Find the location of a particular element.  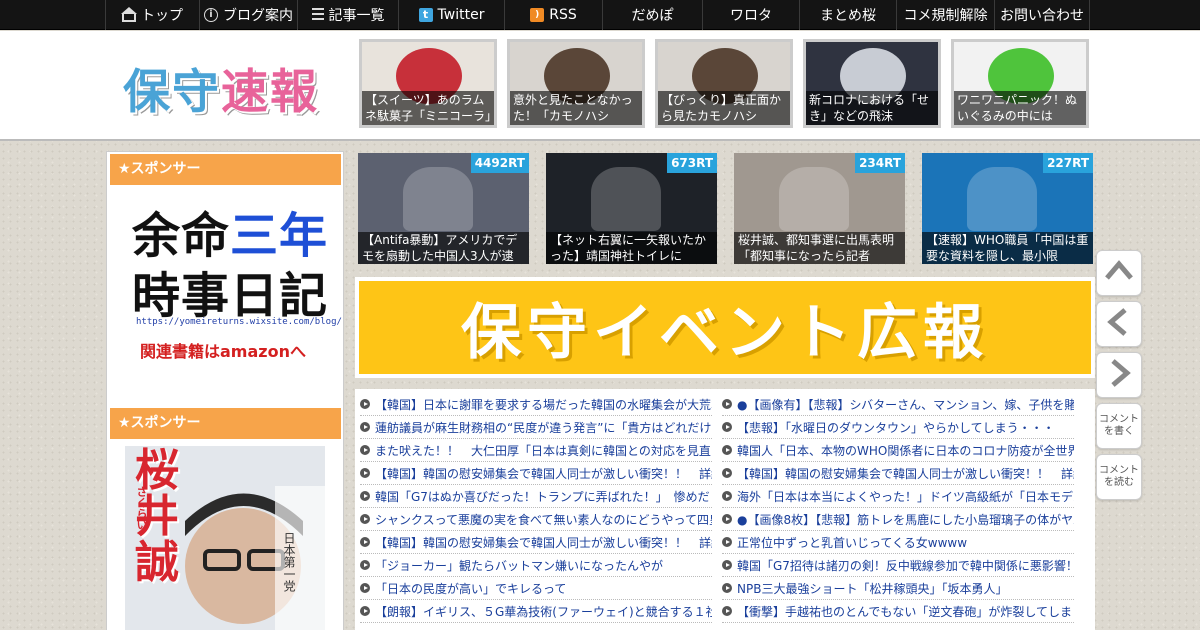

article-link: 【衝撃】手越祐也のとんでもない「逆文春砲」が炸裂してしまう is located at coordinates (898, 611).